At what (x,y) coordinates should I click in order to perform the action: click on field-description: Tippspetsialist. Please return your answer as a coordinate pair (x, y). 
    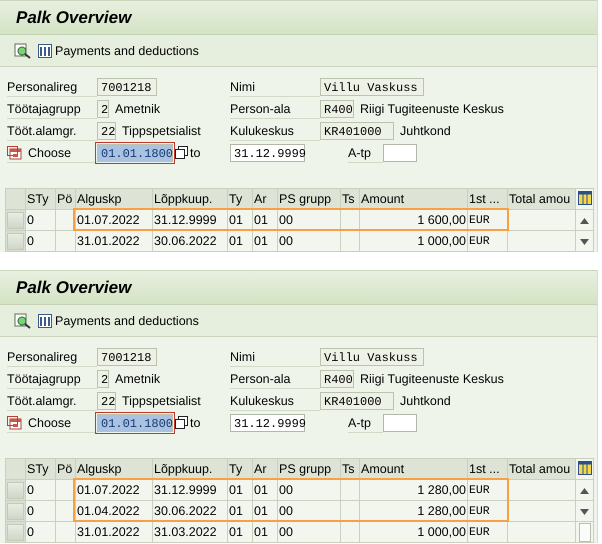
    Looking at the image, I should click on (161, 131).